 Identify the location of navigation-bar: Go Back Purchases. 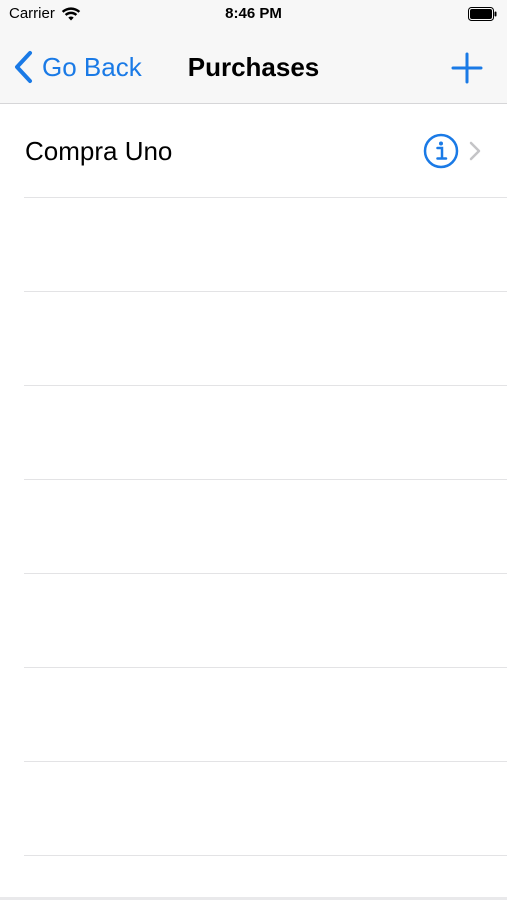
(253, 66).